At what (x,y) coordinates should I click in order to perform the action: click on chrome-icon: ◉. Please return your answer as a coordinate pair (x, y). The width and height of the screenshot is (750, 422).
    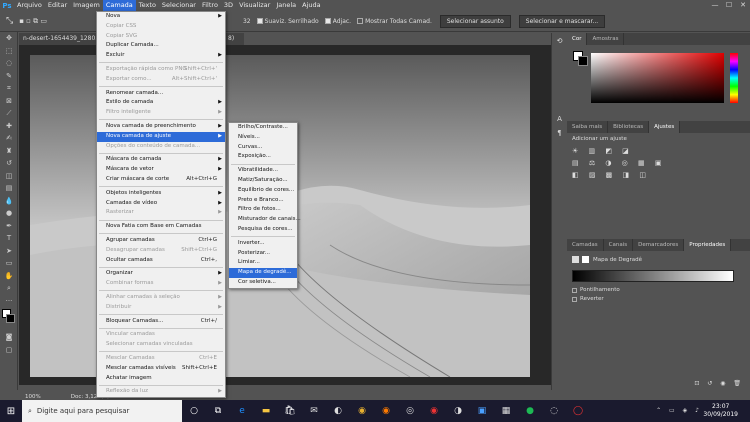
    Looking at the image, I should click on (362, 411).